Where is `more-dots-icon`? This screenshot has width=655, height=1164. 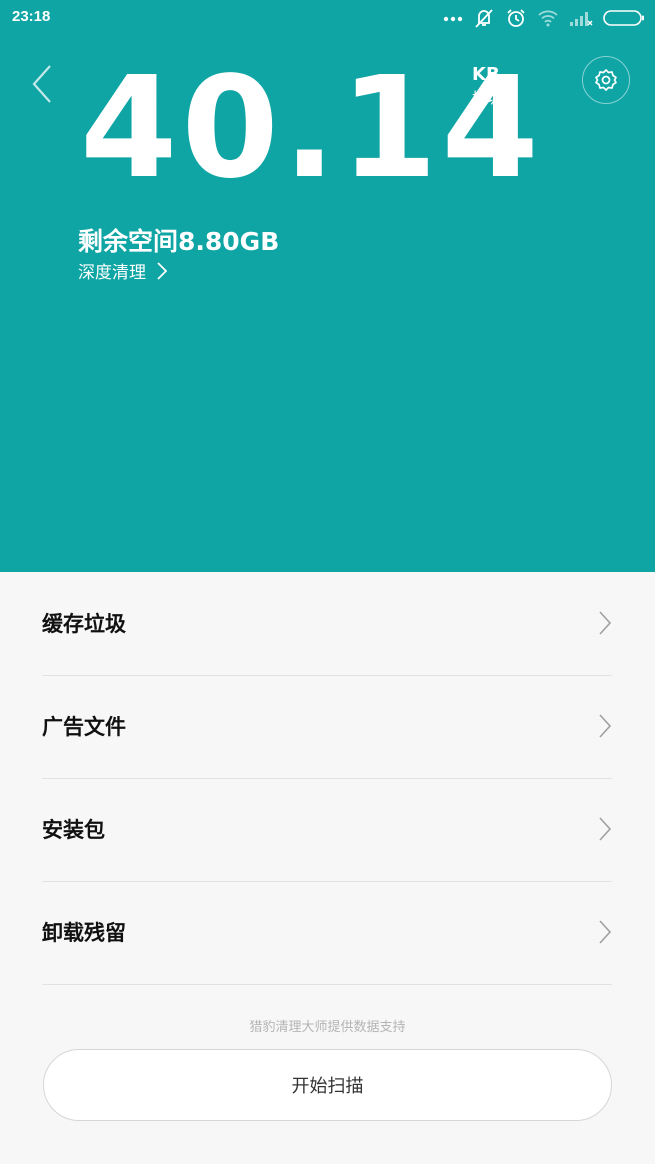
more-dots-icon is located at coordinates (453, 18).